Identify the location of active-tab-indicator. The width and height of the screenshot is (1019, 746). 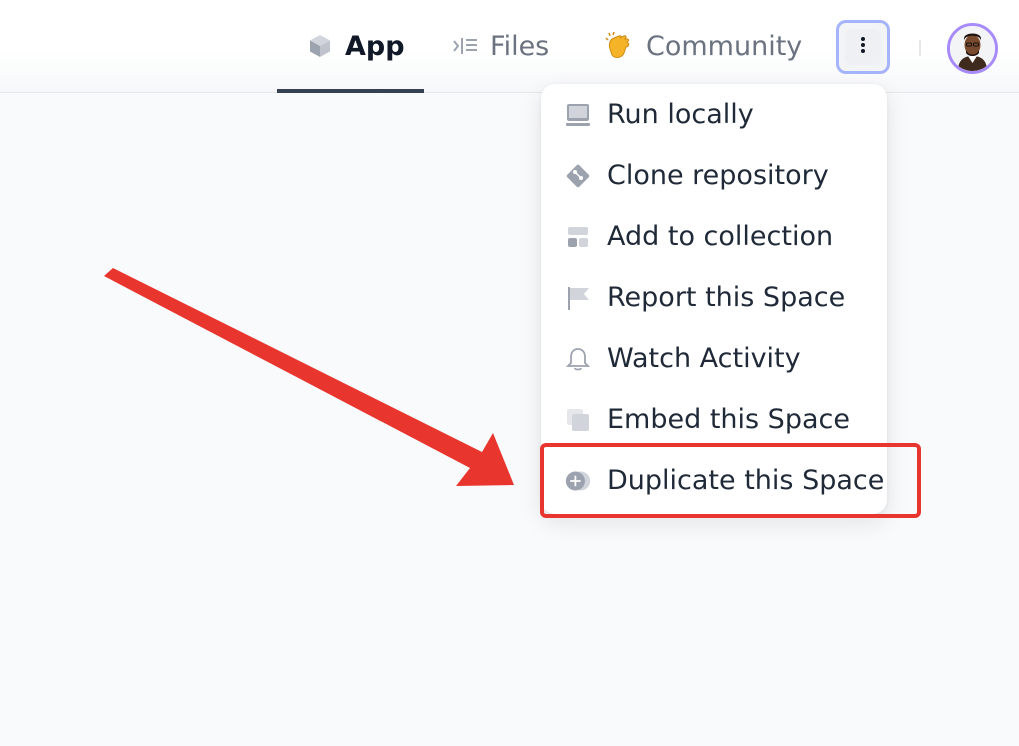
(350, 91).